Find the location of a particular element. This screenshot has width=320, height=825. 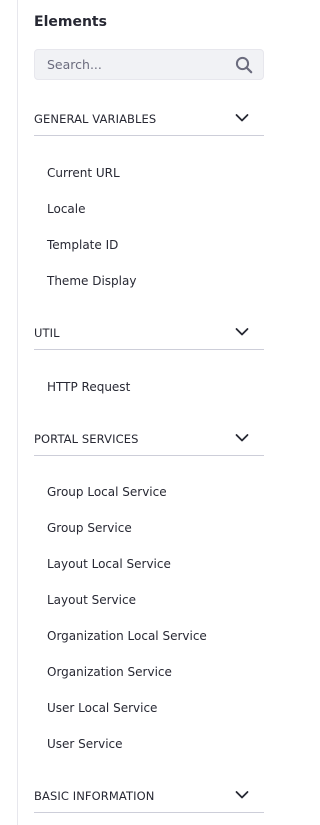

search-icon is located at coordinates (244, 65).